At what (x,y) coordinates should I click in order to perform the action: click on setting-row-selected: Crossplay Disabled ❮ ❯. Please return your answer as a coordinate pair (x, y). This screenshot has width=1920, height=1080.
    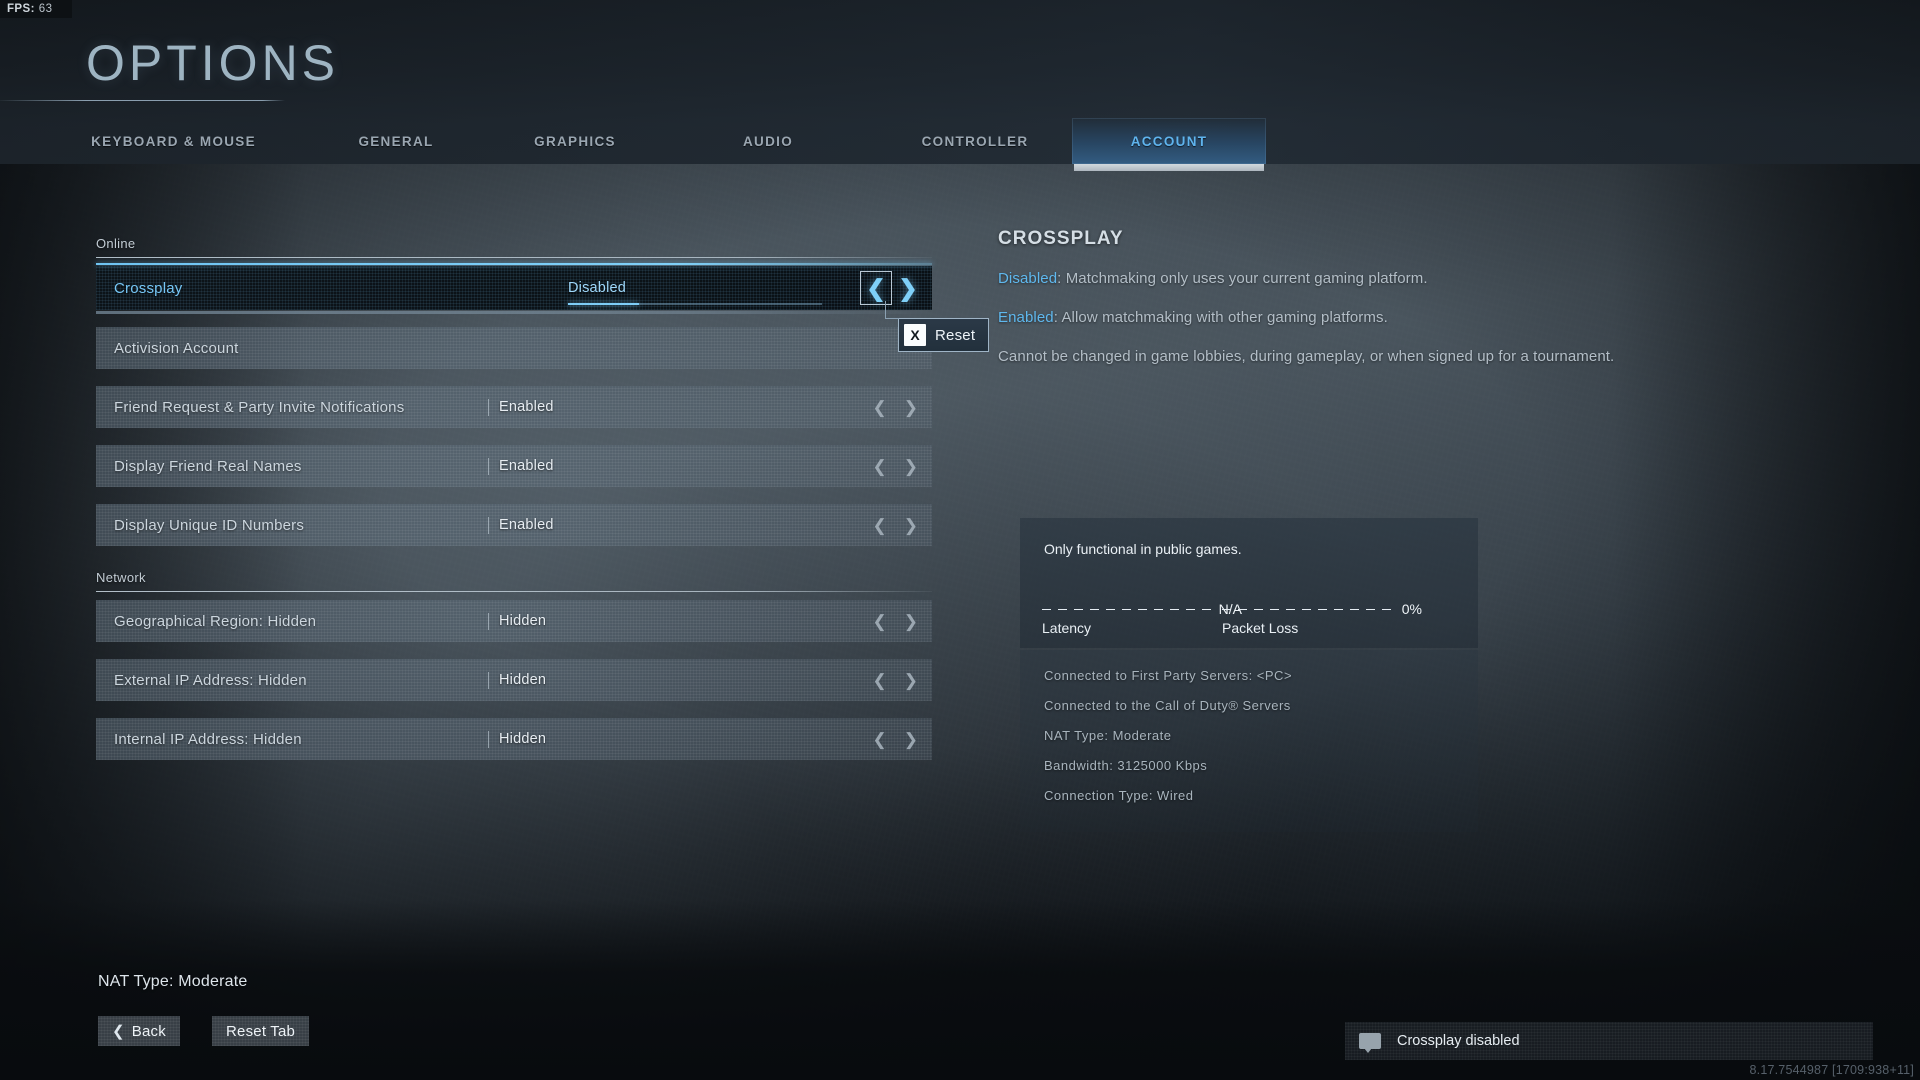
    Looking at the image, I should click on (514, 288).